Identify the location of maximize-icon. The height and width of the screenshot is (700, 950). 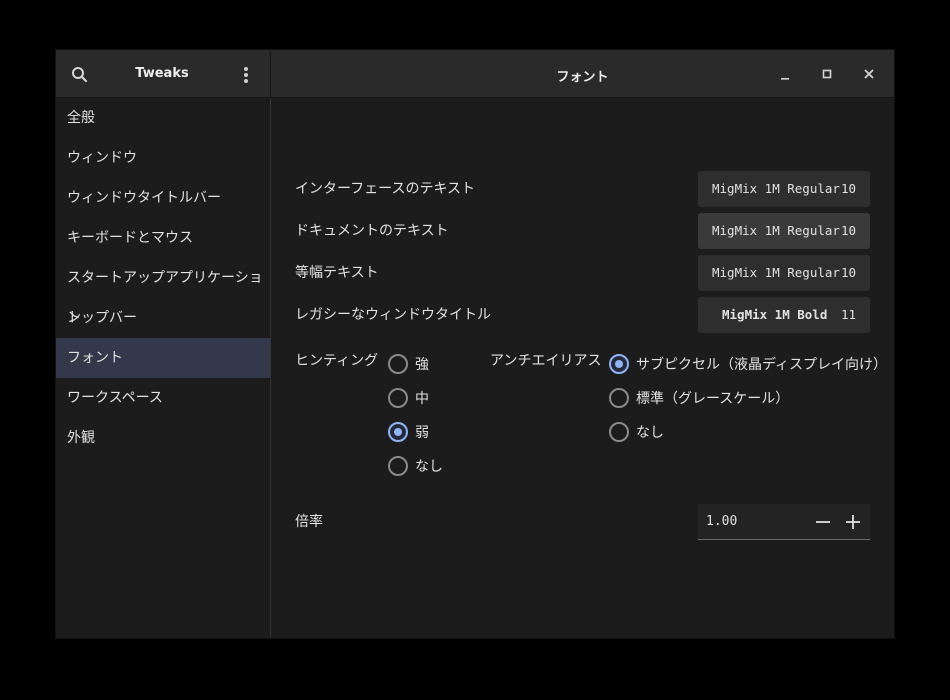
(827, 74).